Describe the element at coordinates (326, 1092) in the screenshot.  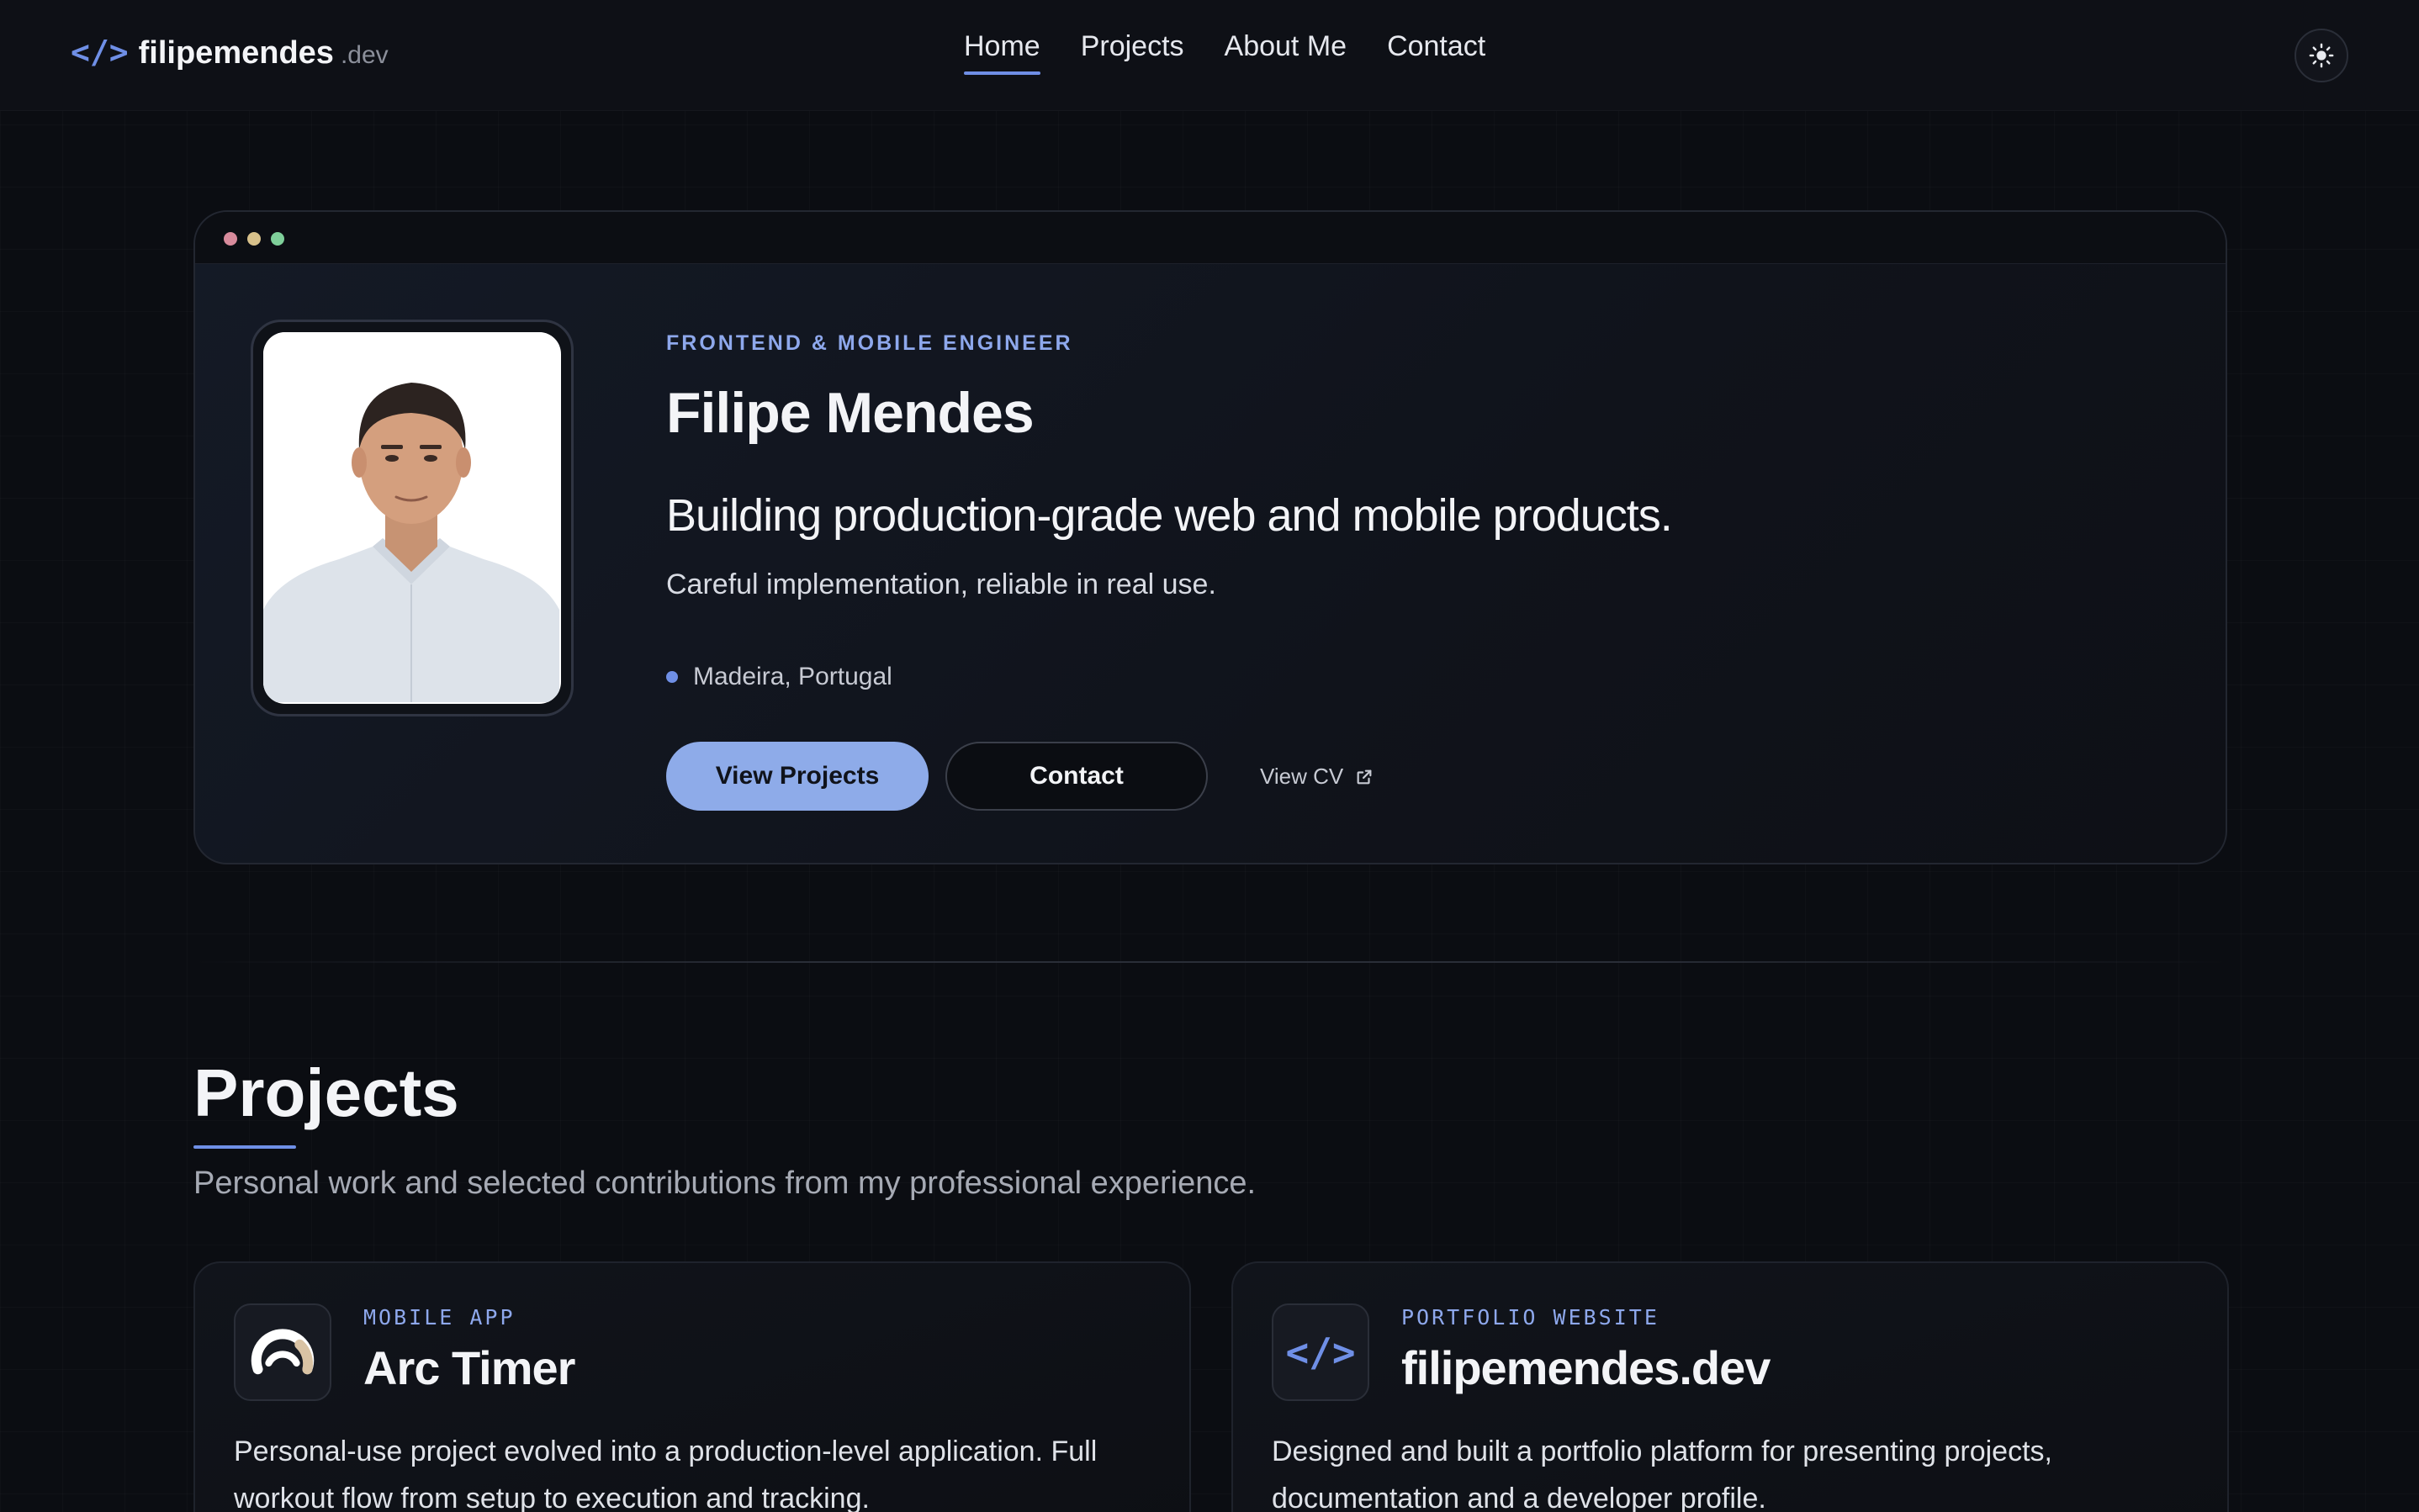
I see `projects-title: Projects` at that location.